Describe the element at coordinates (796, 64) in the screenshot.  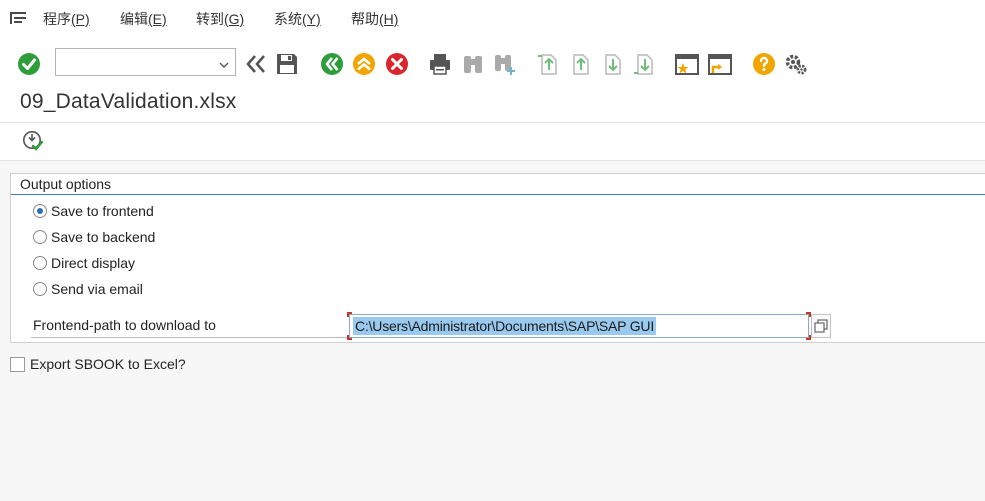
I see `customize-layout-icon` at that location.